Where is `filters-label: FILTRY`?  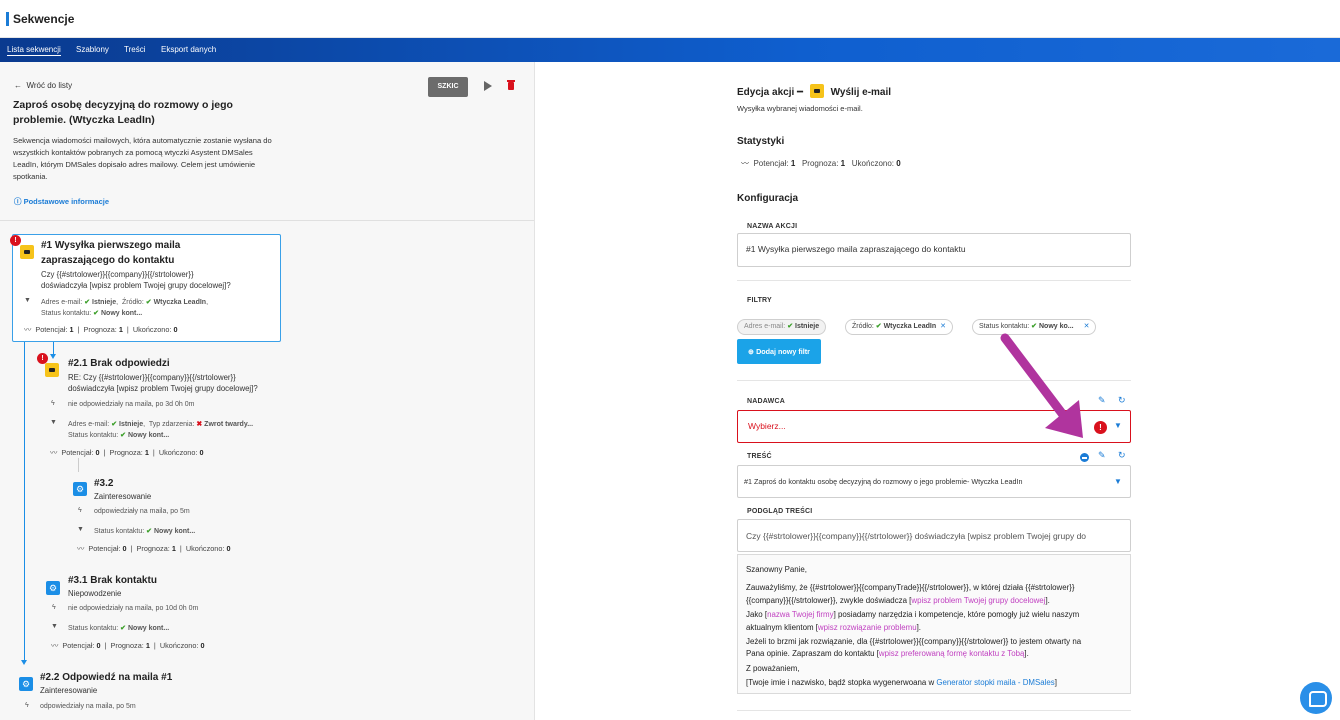 filters-label: FILTRY is located at coordinates (759, 300).